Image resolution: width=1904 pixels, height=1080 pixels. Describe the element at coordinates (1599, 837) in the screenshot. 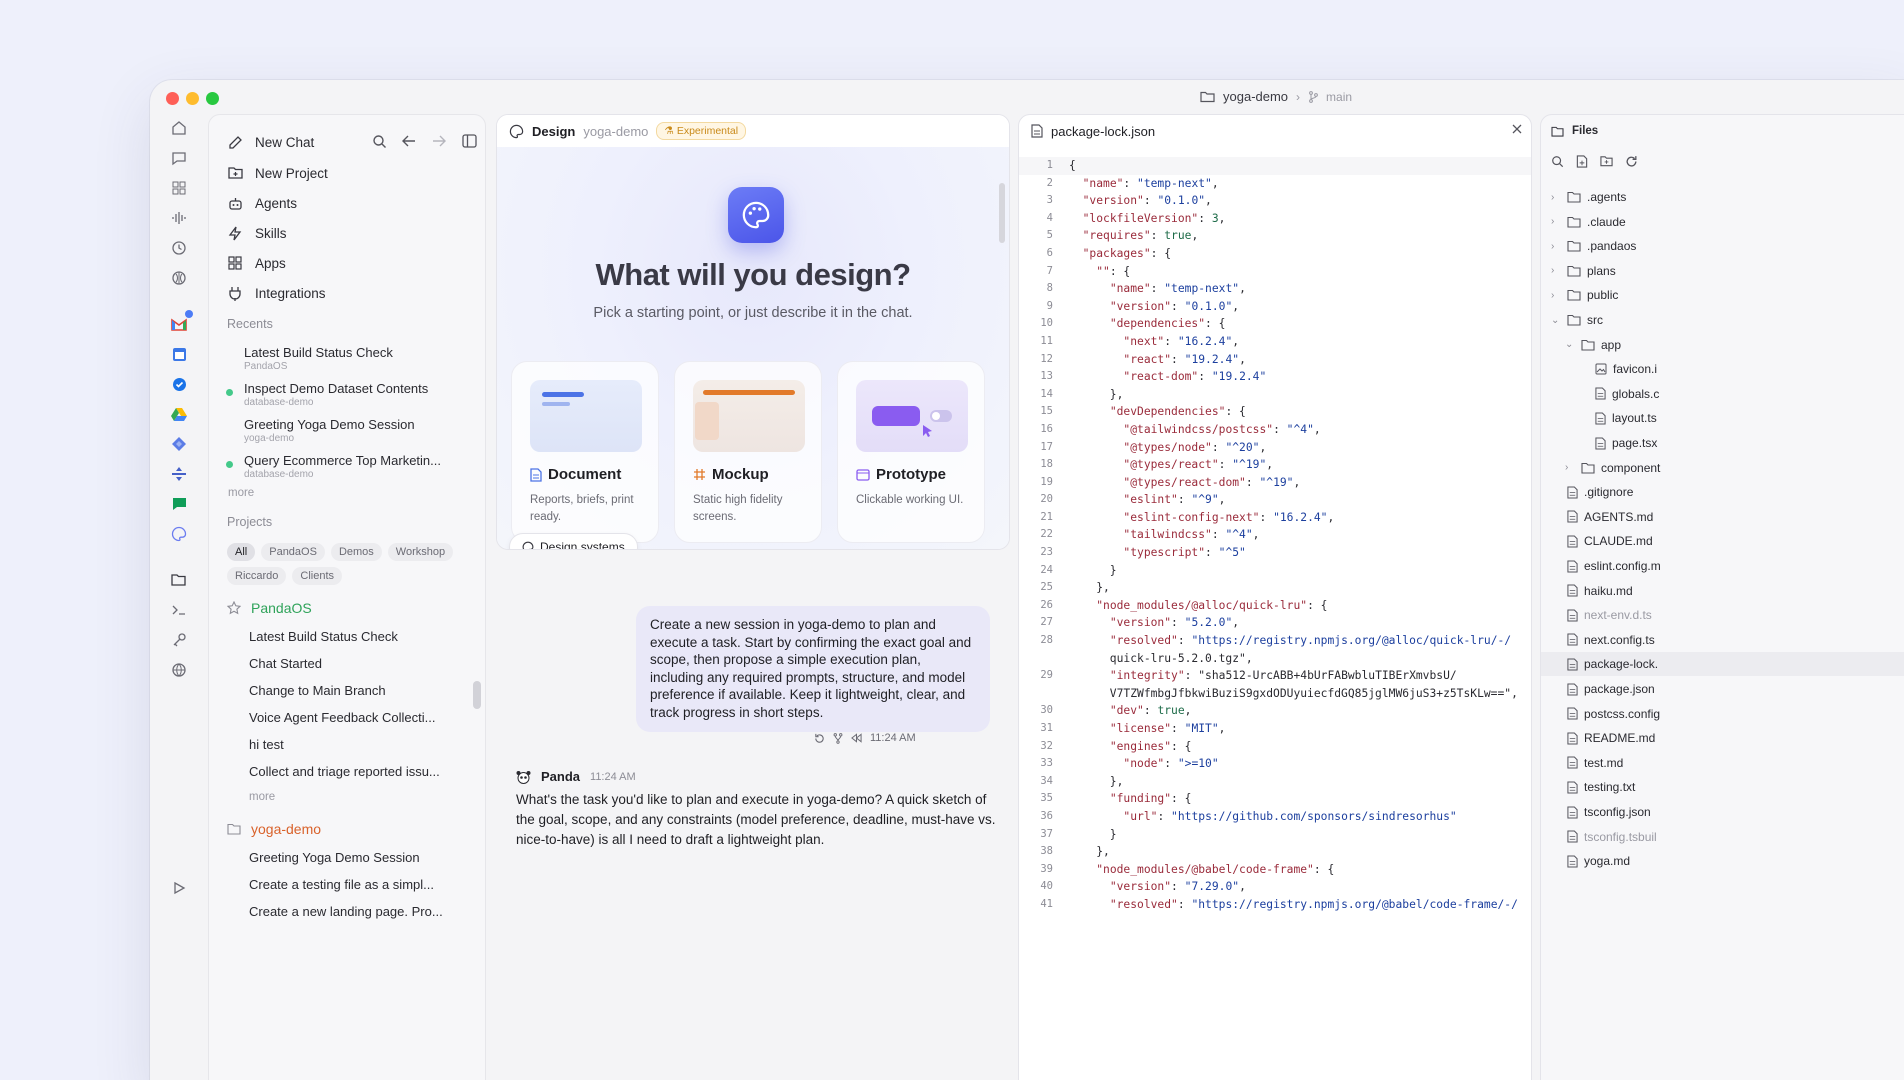

I see `tree-file: tsconfig.tsbuil` at that location.